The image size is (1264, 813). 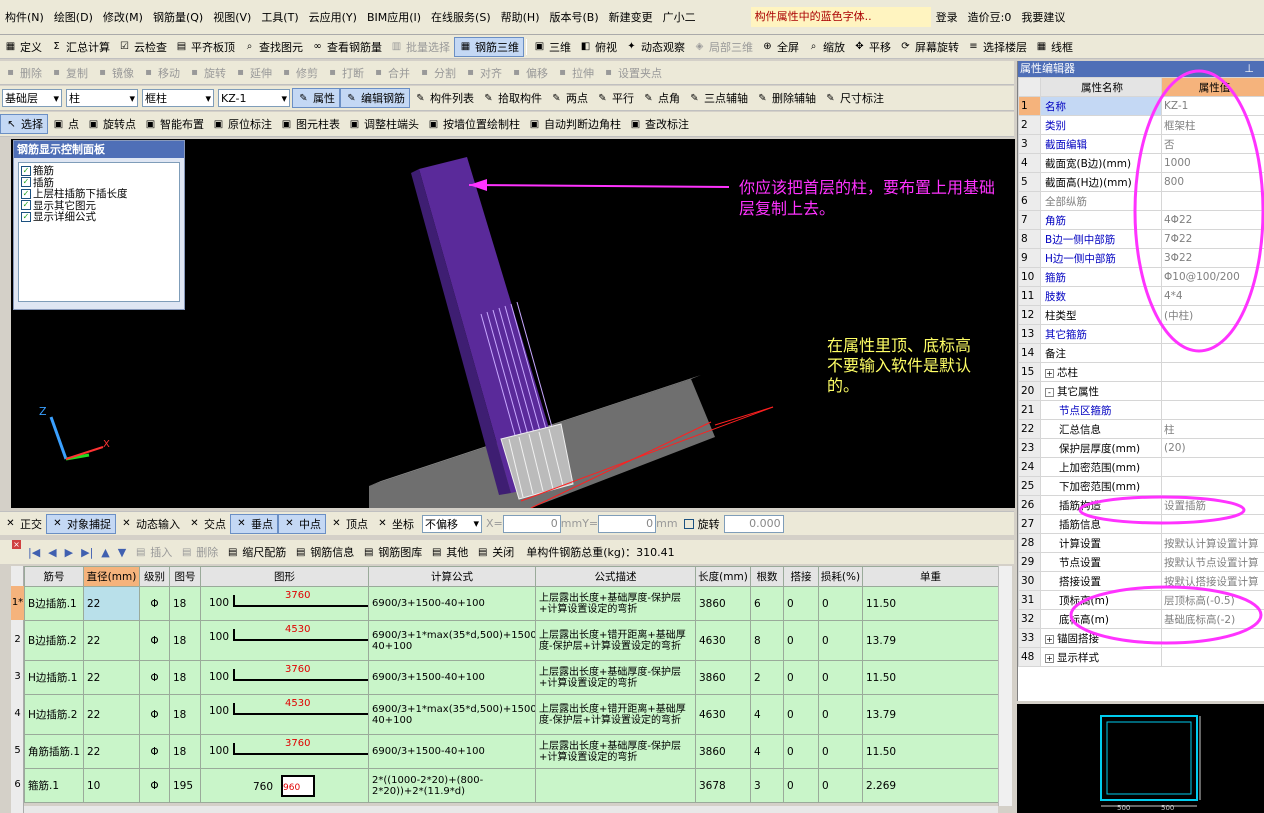 What do you see at coordinates (930, 785) in the screenshot?
I see `cell-weight: 2.269` at bounding box center [930, 785].